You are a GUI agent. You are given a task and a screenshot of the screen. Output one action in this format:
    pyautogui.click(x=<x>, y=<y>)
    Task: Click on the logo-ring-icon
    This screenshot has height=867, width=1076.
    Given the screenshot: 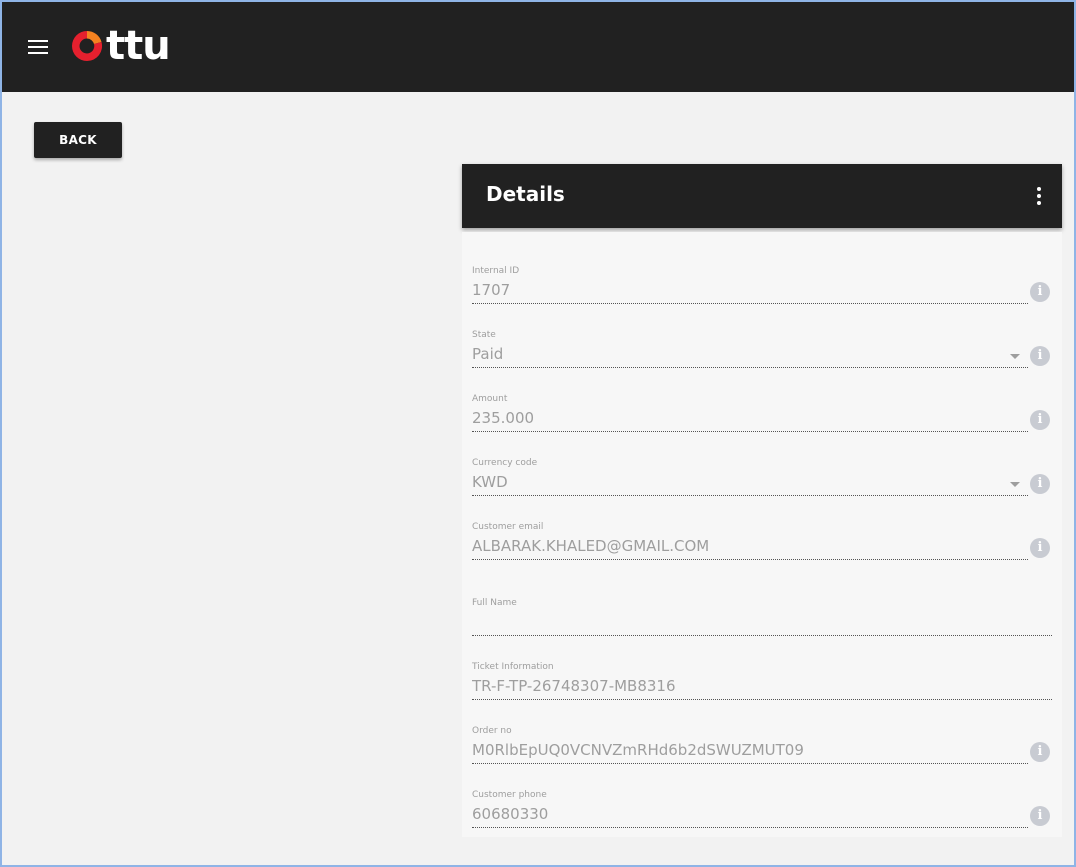 What is the action you would take?
    pyautogui.click(x=87, y=46)
    